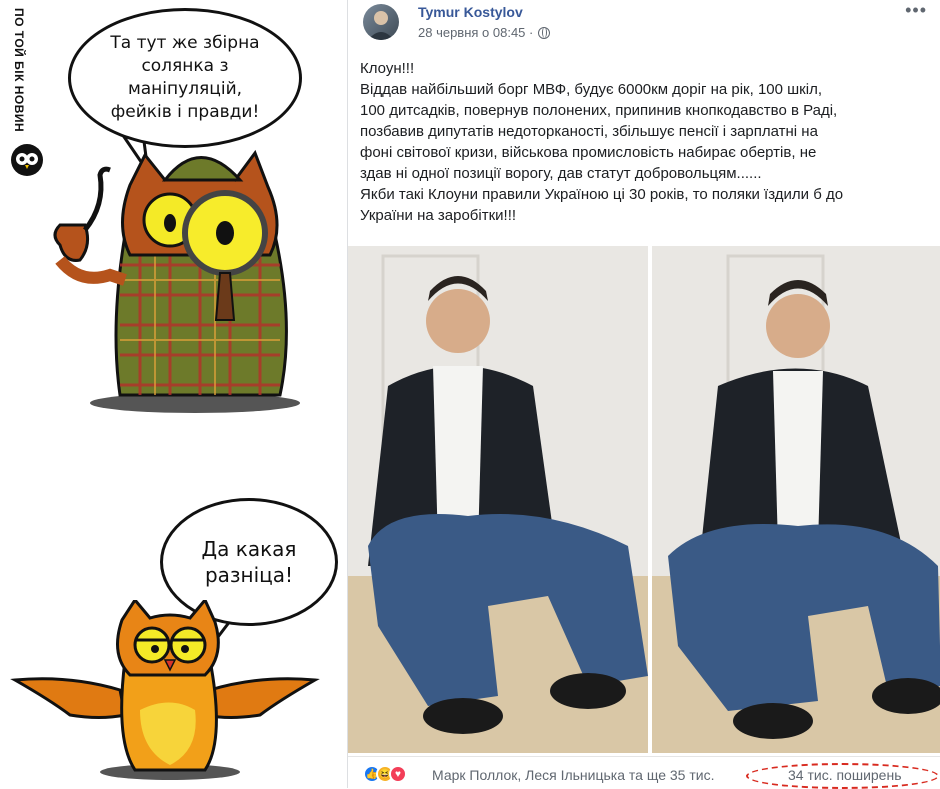 This screenshot has width=940, height=789. Describe the element at coordinates (165, 690) in the screenshot. I see `shrugging-owl-illustration` at that location.